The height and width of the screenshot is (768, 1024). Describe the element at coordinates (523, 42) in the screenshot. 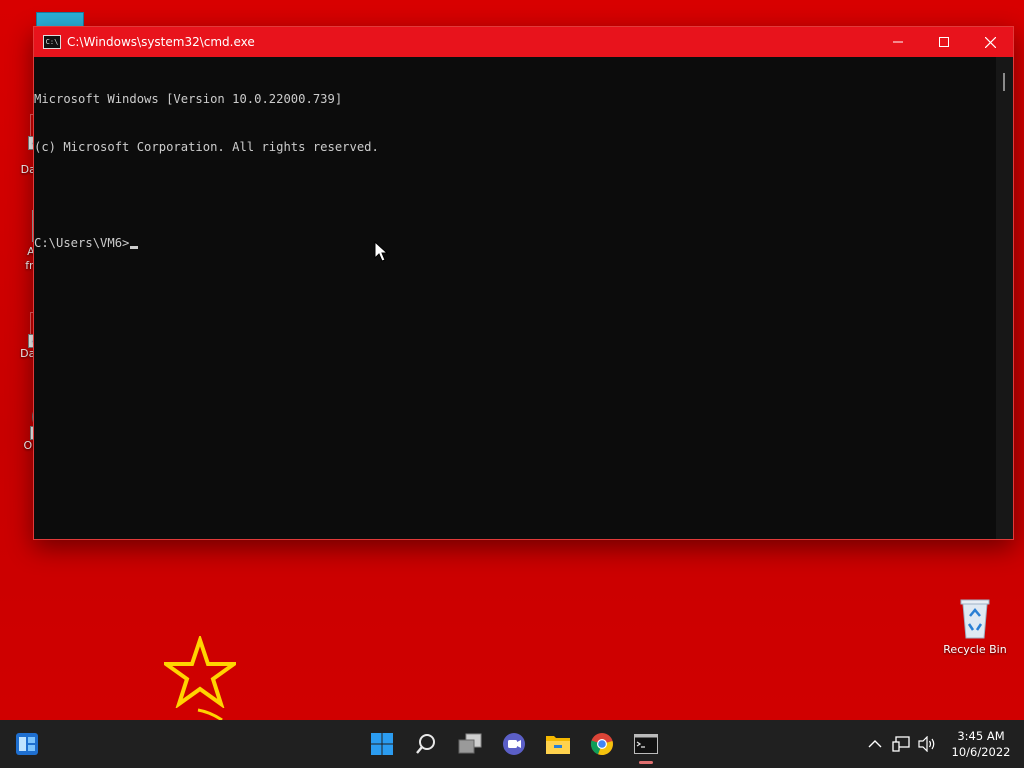

I see `title-bar: C:\ C:\Windows\system32\cmd.exe` at that location.